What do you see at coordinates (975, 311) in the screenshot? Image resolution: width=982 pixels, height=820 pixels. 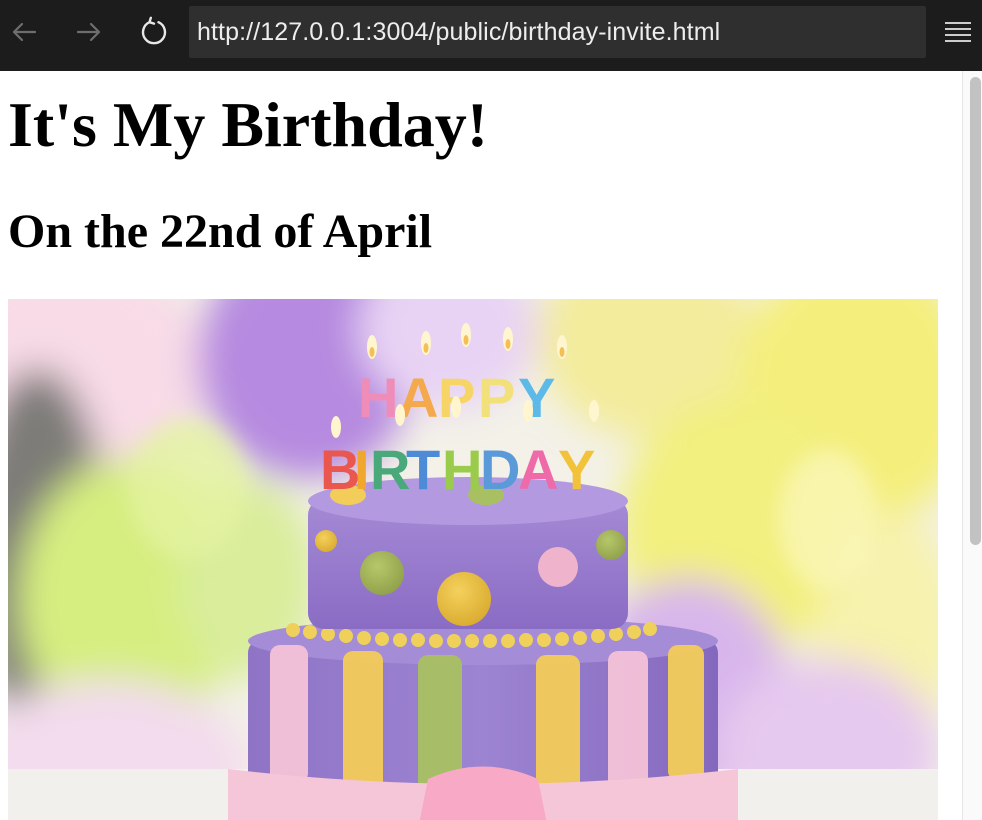 I see `scrollbar-thumb` at bounding box center [975, 311].